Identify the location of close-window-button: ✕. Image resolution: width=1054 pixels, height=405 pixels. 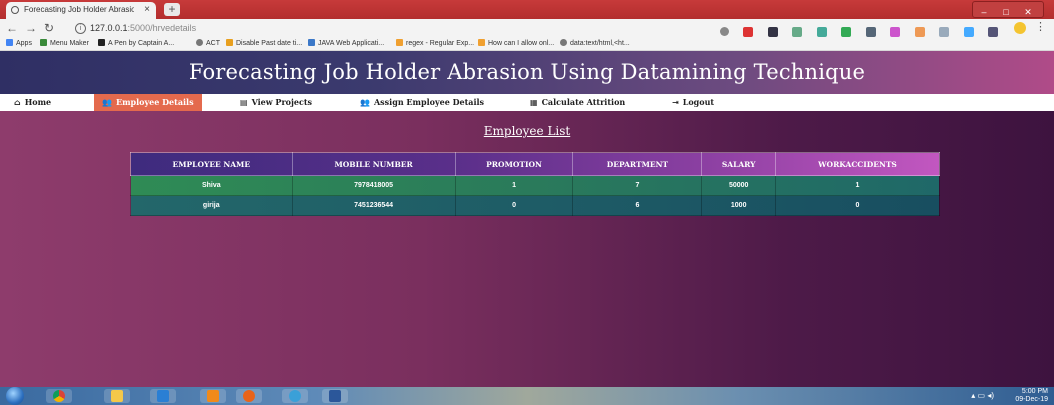
(1028, 12).